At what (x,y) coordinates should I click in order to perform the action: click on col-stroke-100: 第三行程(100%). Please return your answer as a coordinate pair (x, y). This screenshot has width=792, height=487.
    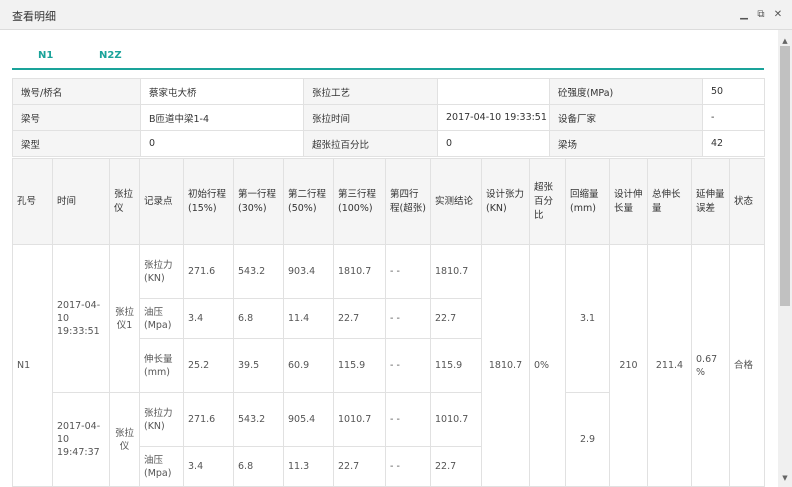
    Looking at the image, I should click on (359, 201).